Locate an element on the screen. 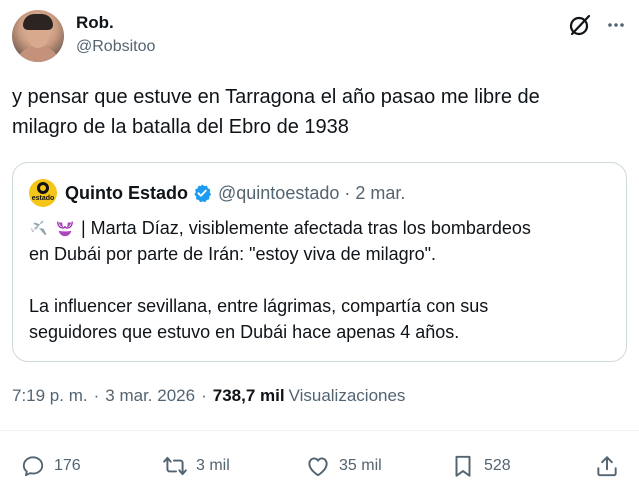 The image size is (639, 491). quinto-estado-logo: estado is located at coordinates (43, 193).